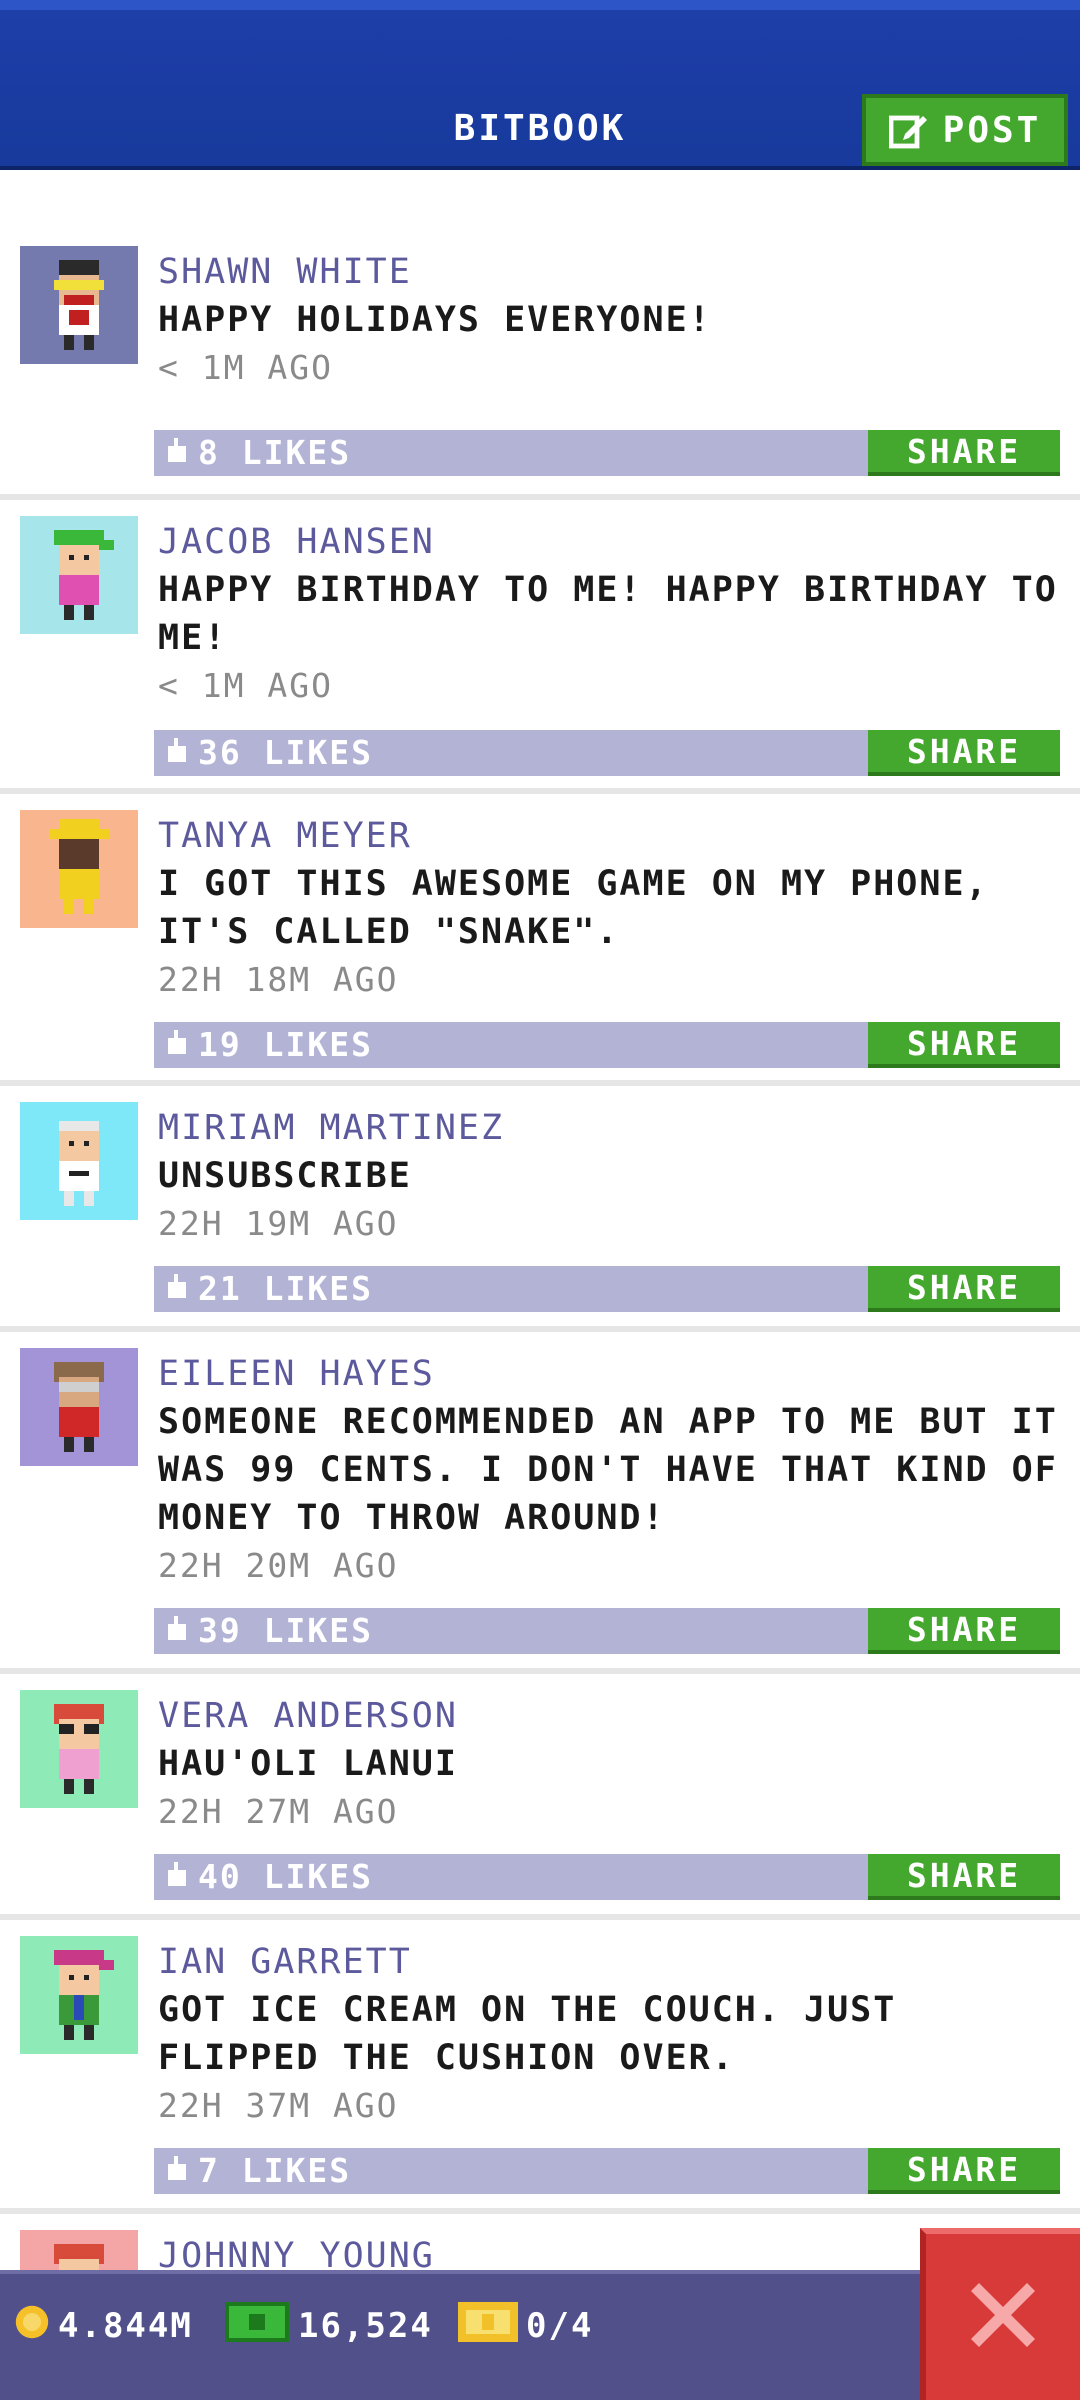 This screenshot has width=1080, height=2400. Describe the element at coordinates (125, 2326) in the screenshot. I see `coins-value: 4.844M` at that location.